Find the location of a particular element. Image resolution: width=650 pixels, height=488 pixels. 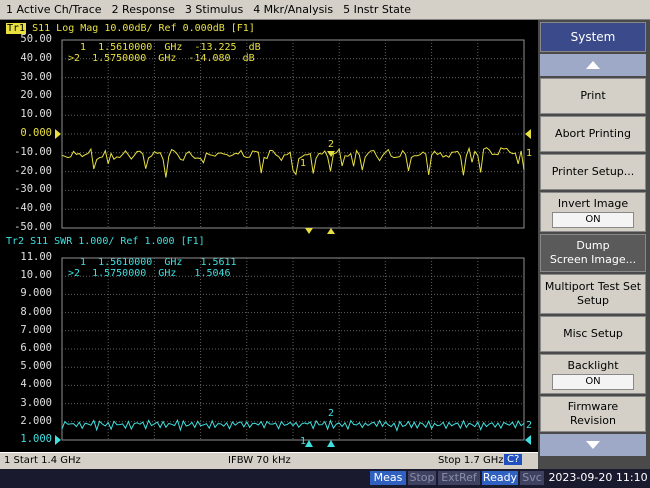

menu-active-ch-trace: 1 Active Ch/Trace is located at coordinates (54, 9).